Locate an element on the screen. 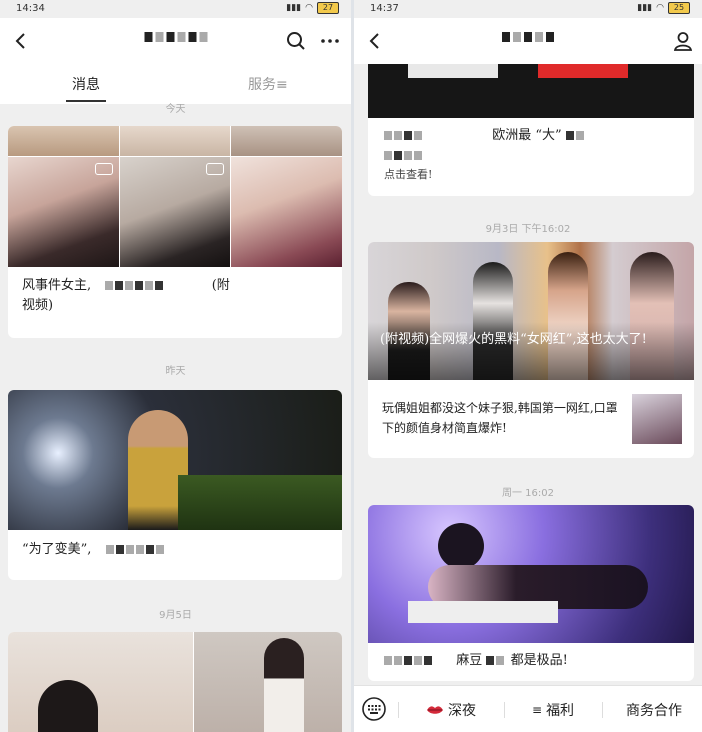 This screenshot has height=732, width=702. more-icon is located at coordinates (330, 41).